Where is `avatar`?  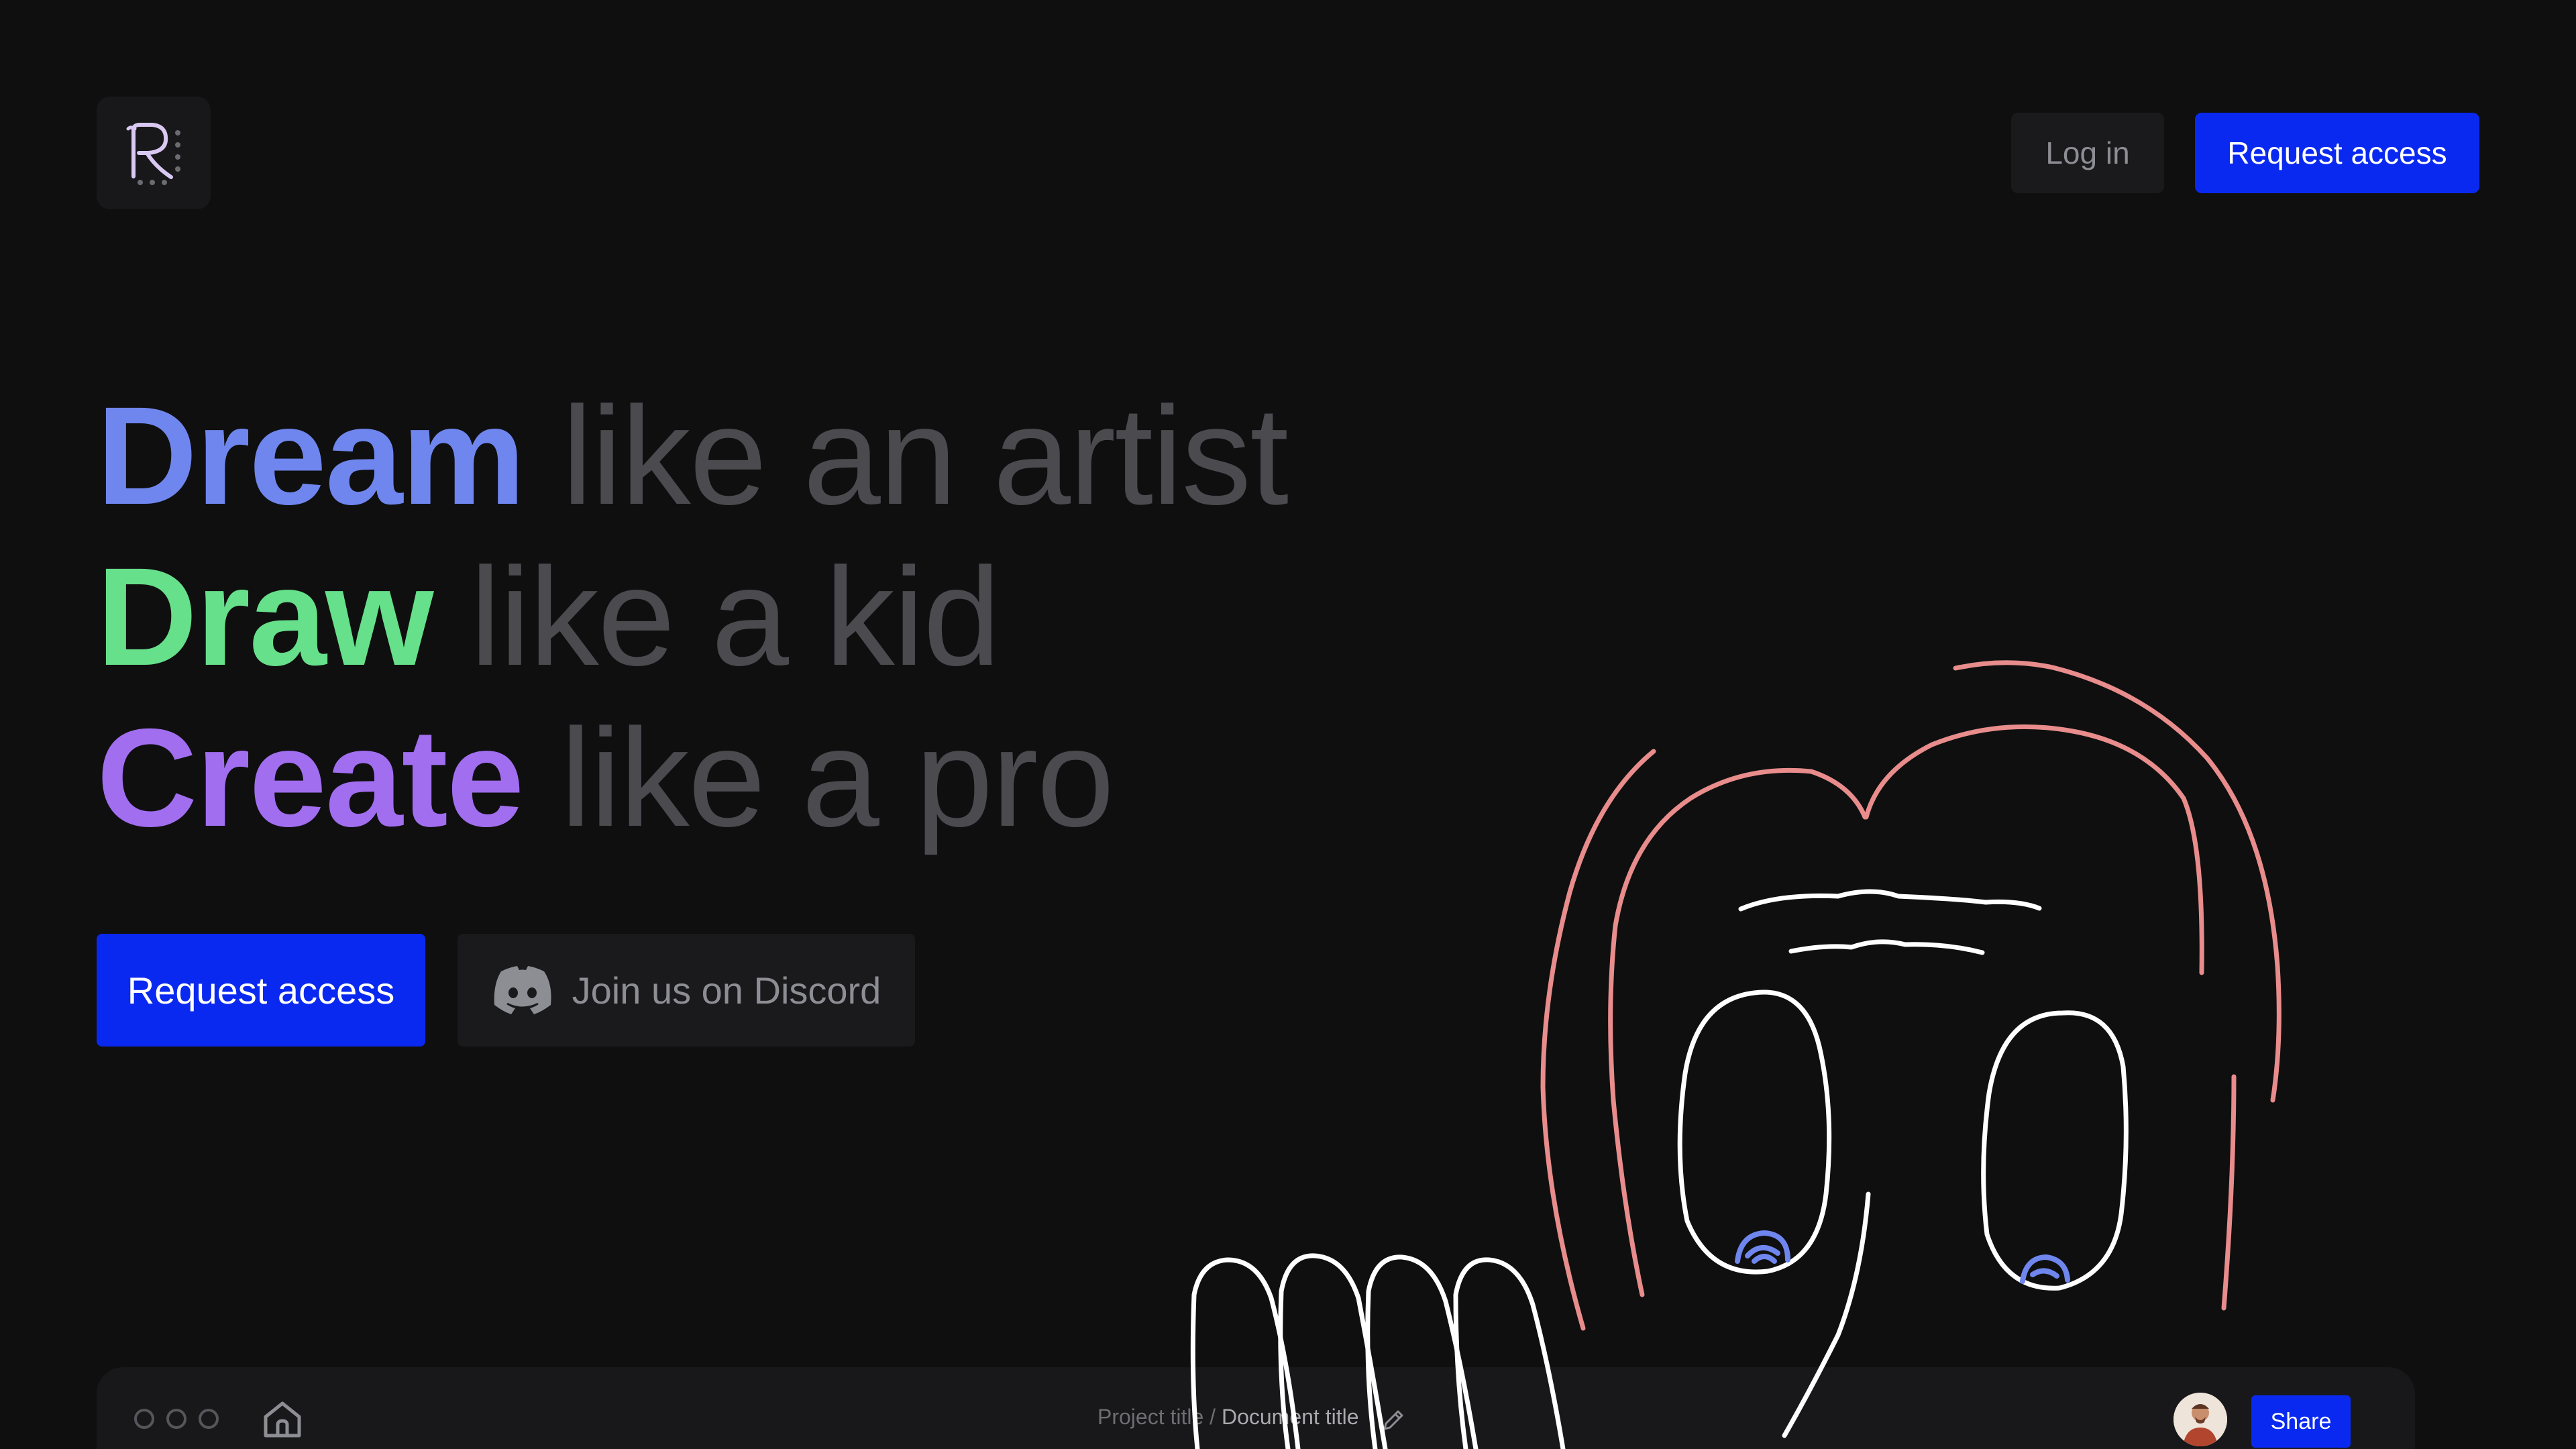 avatar is located at coordinates (2200, 1419).